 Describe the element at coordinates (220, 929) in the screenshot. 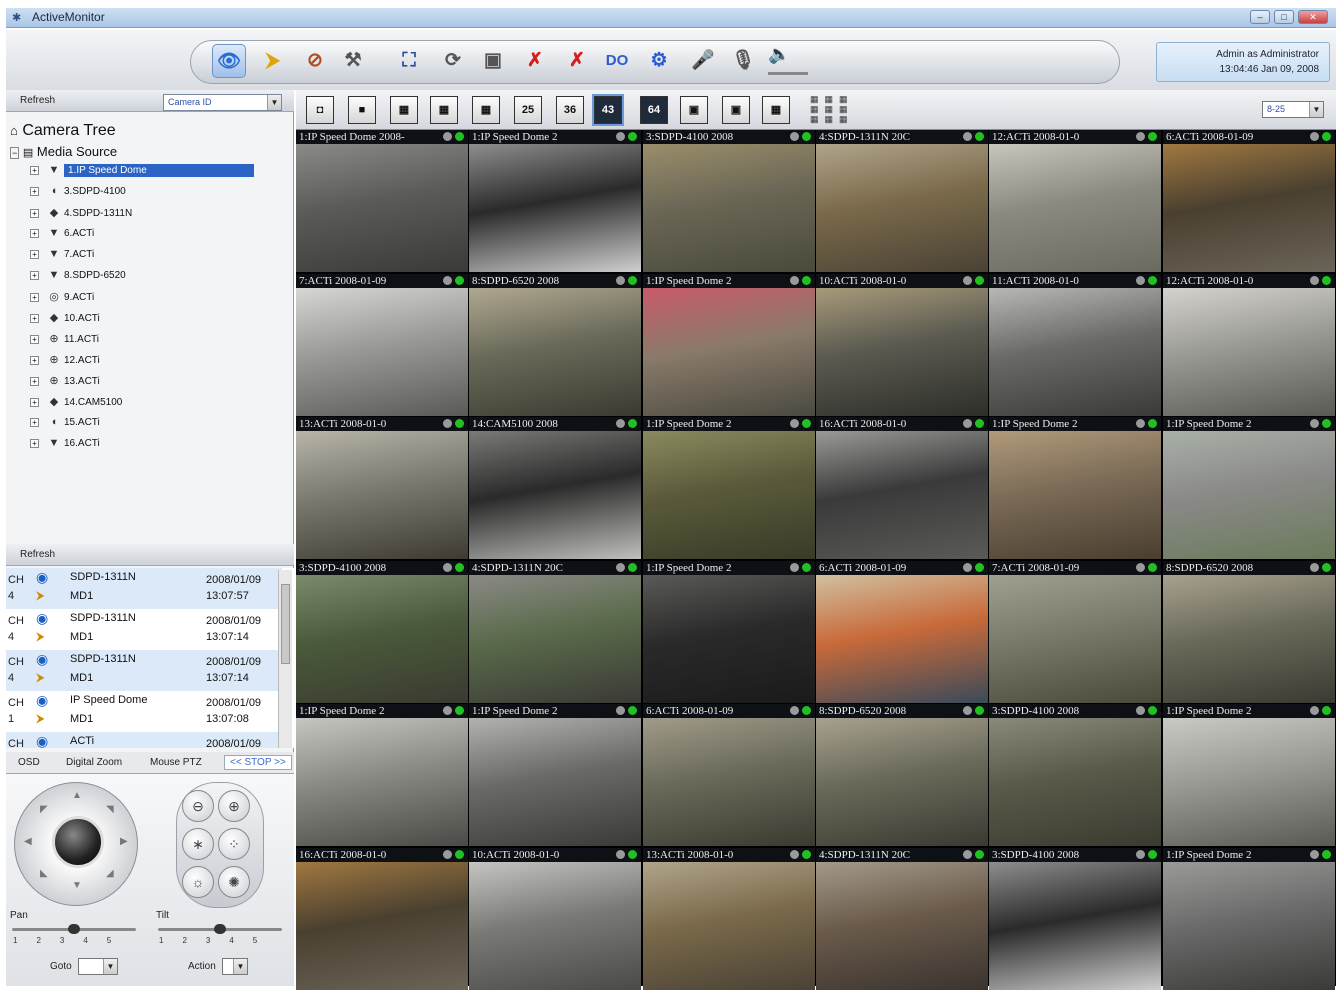

I see `tilt-slider-knob` at that location.